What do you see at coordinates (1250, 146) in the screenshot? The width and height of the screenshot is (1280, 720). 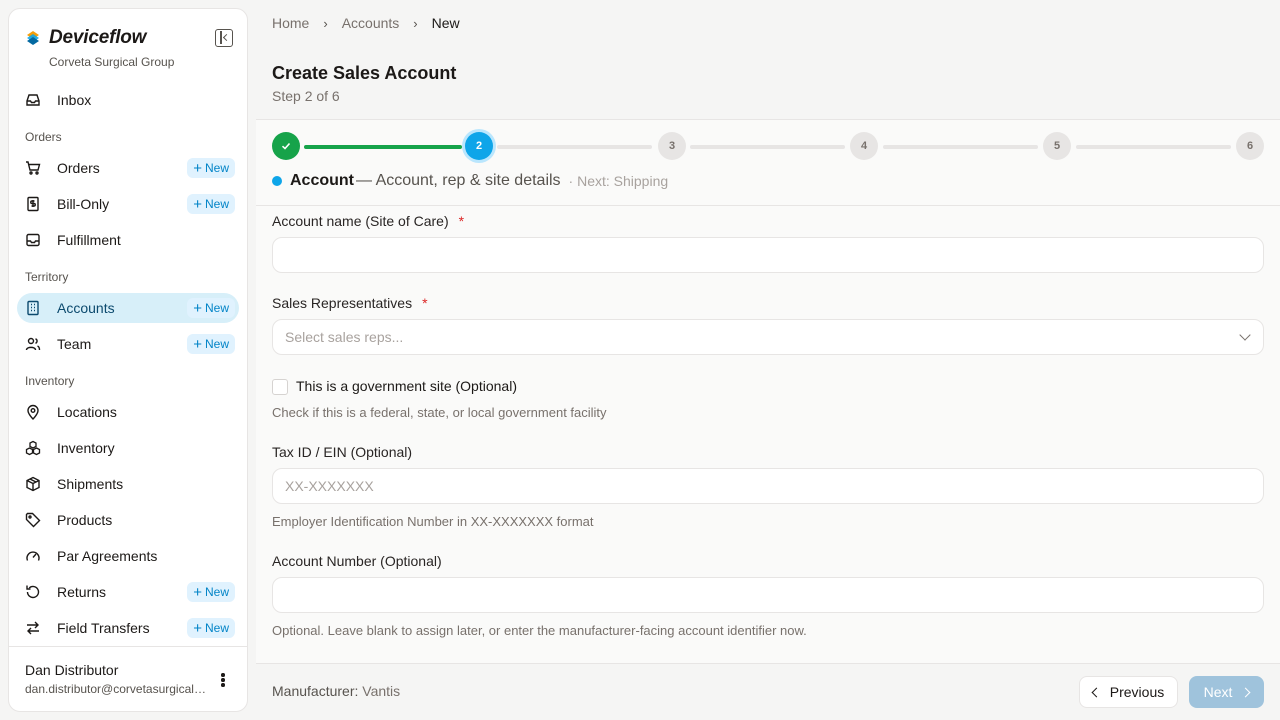 I see `step-6: 6` at bounding box center [1250, 146].